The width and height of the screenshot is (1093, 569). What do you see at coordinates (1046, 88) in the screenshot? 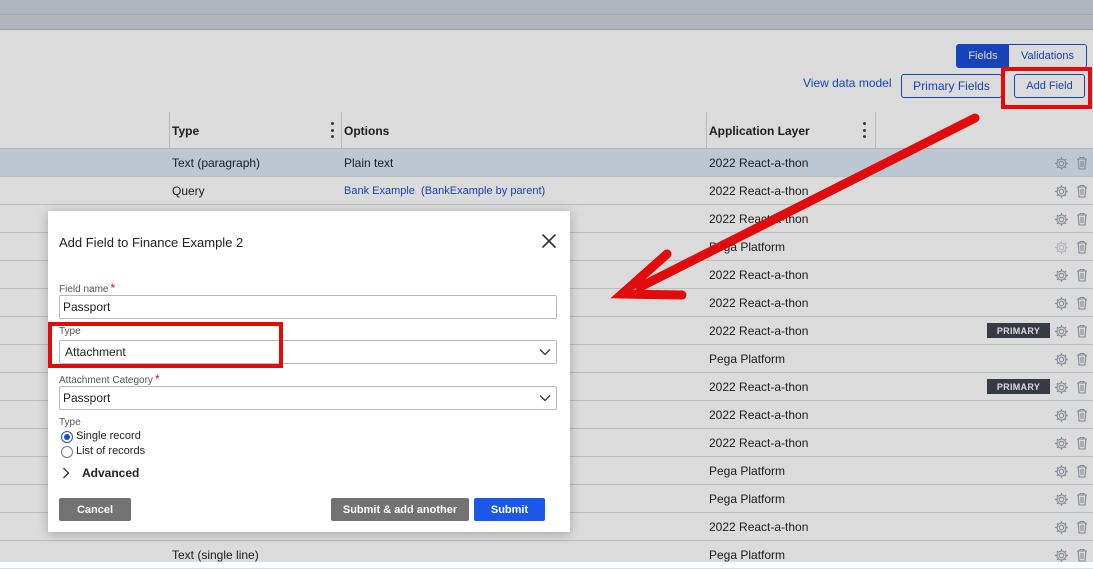
I see `annotation-highlight-add-field` at bounding box center [1046, 88].